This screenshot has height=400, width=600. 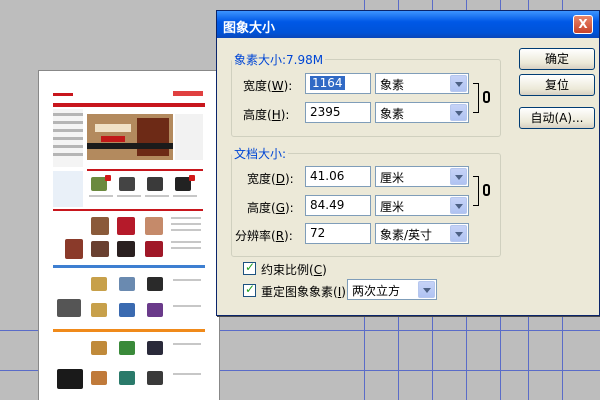 I want to click on pixel-height-input: 2395, so click(x=338, y=112).